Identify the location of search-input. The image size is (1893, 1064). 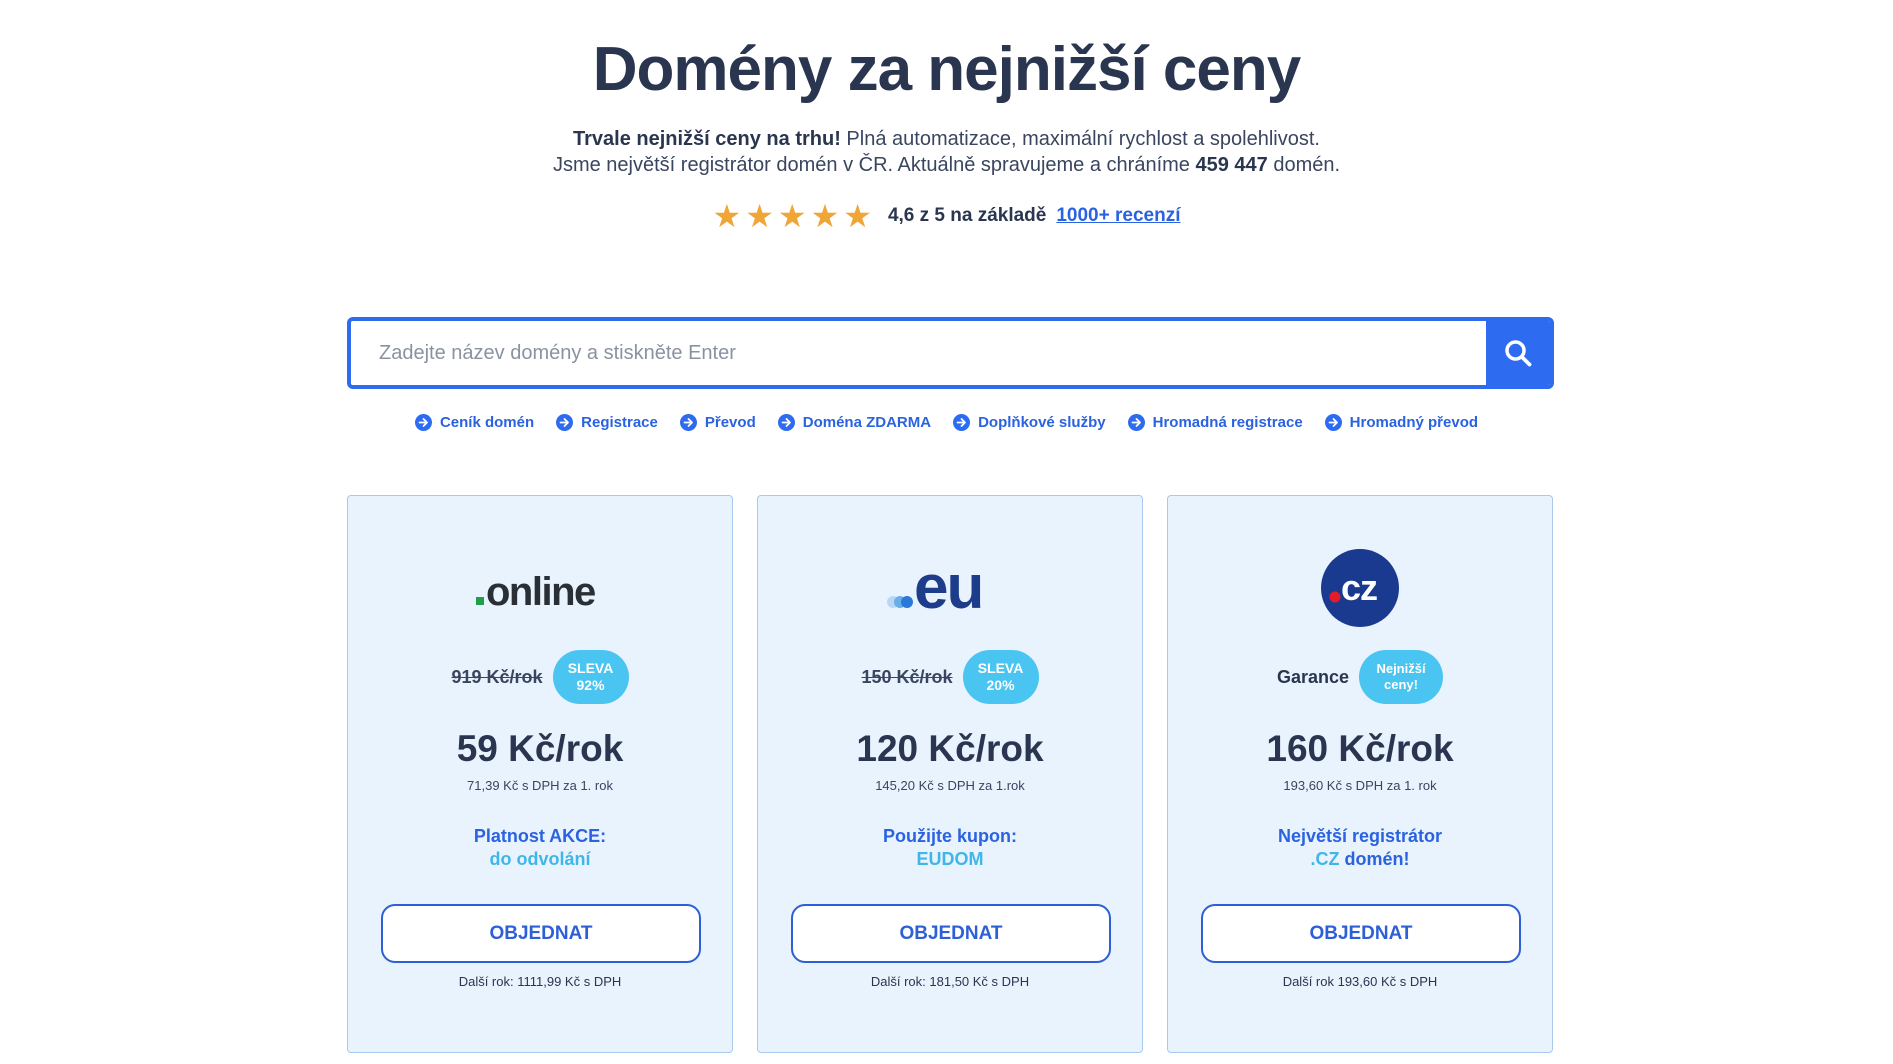
(918, 353).